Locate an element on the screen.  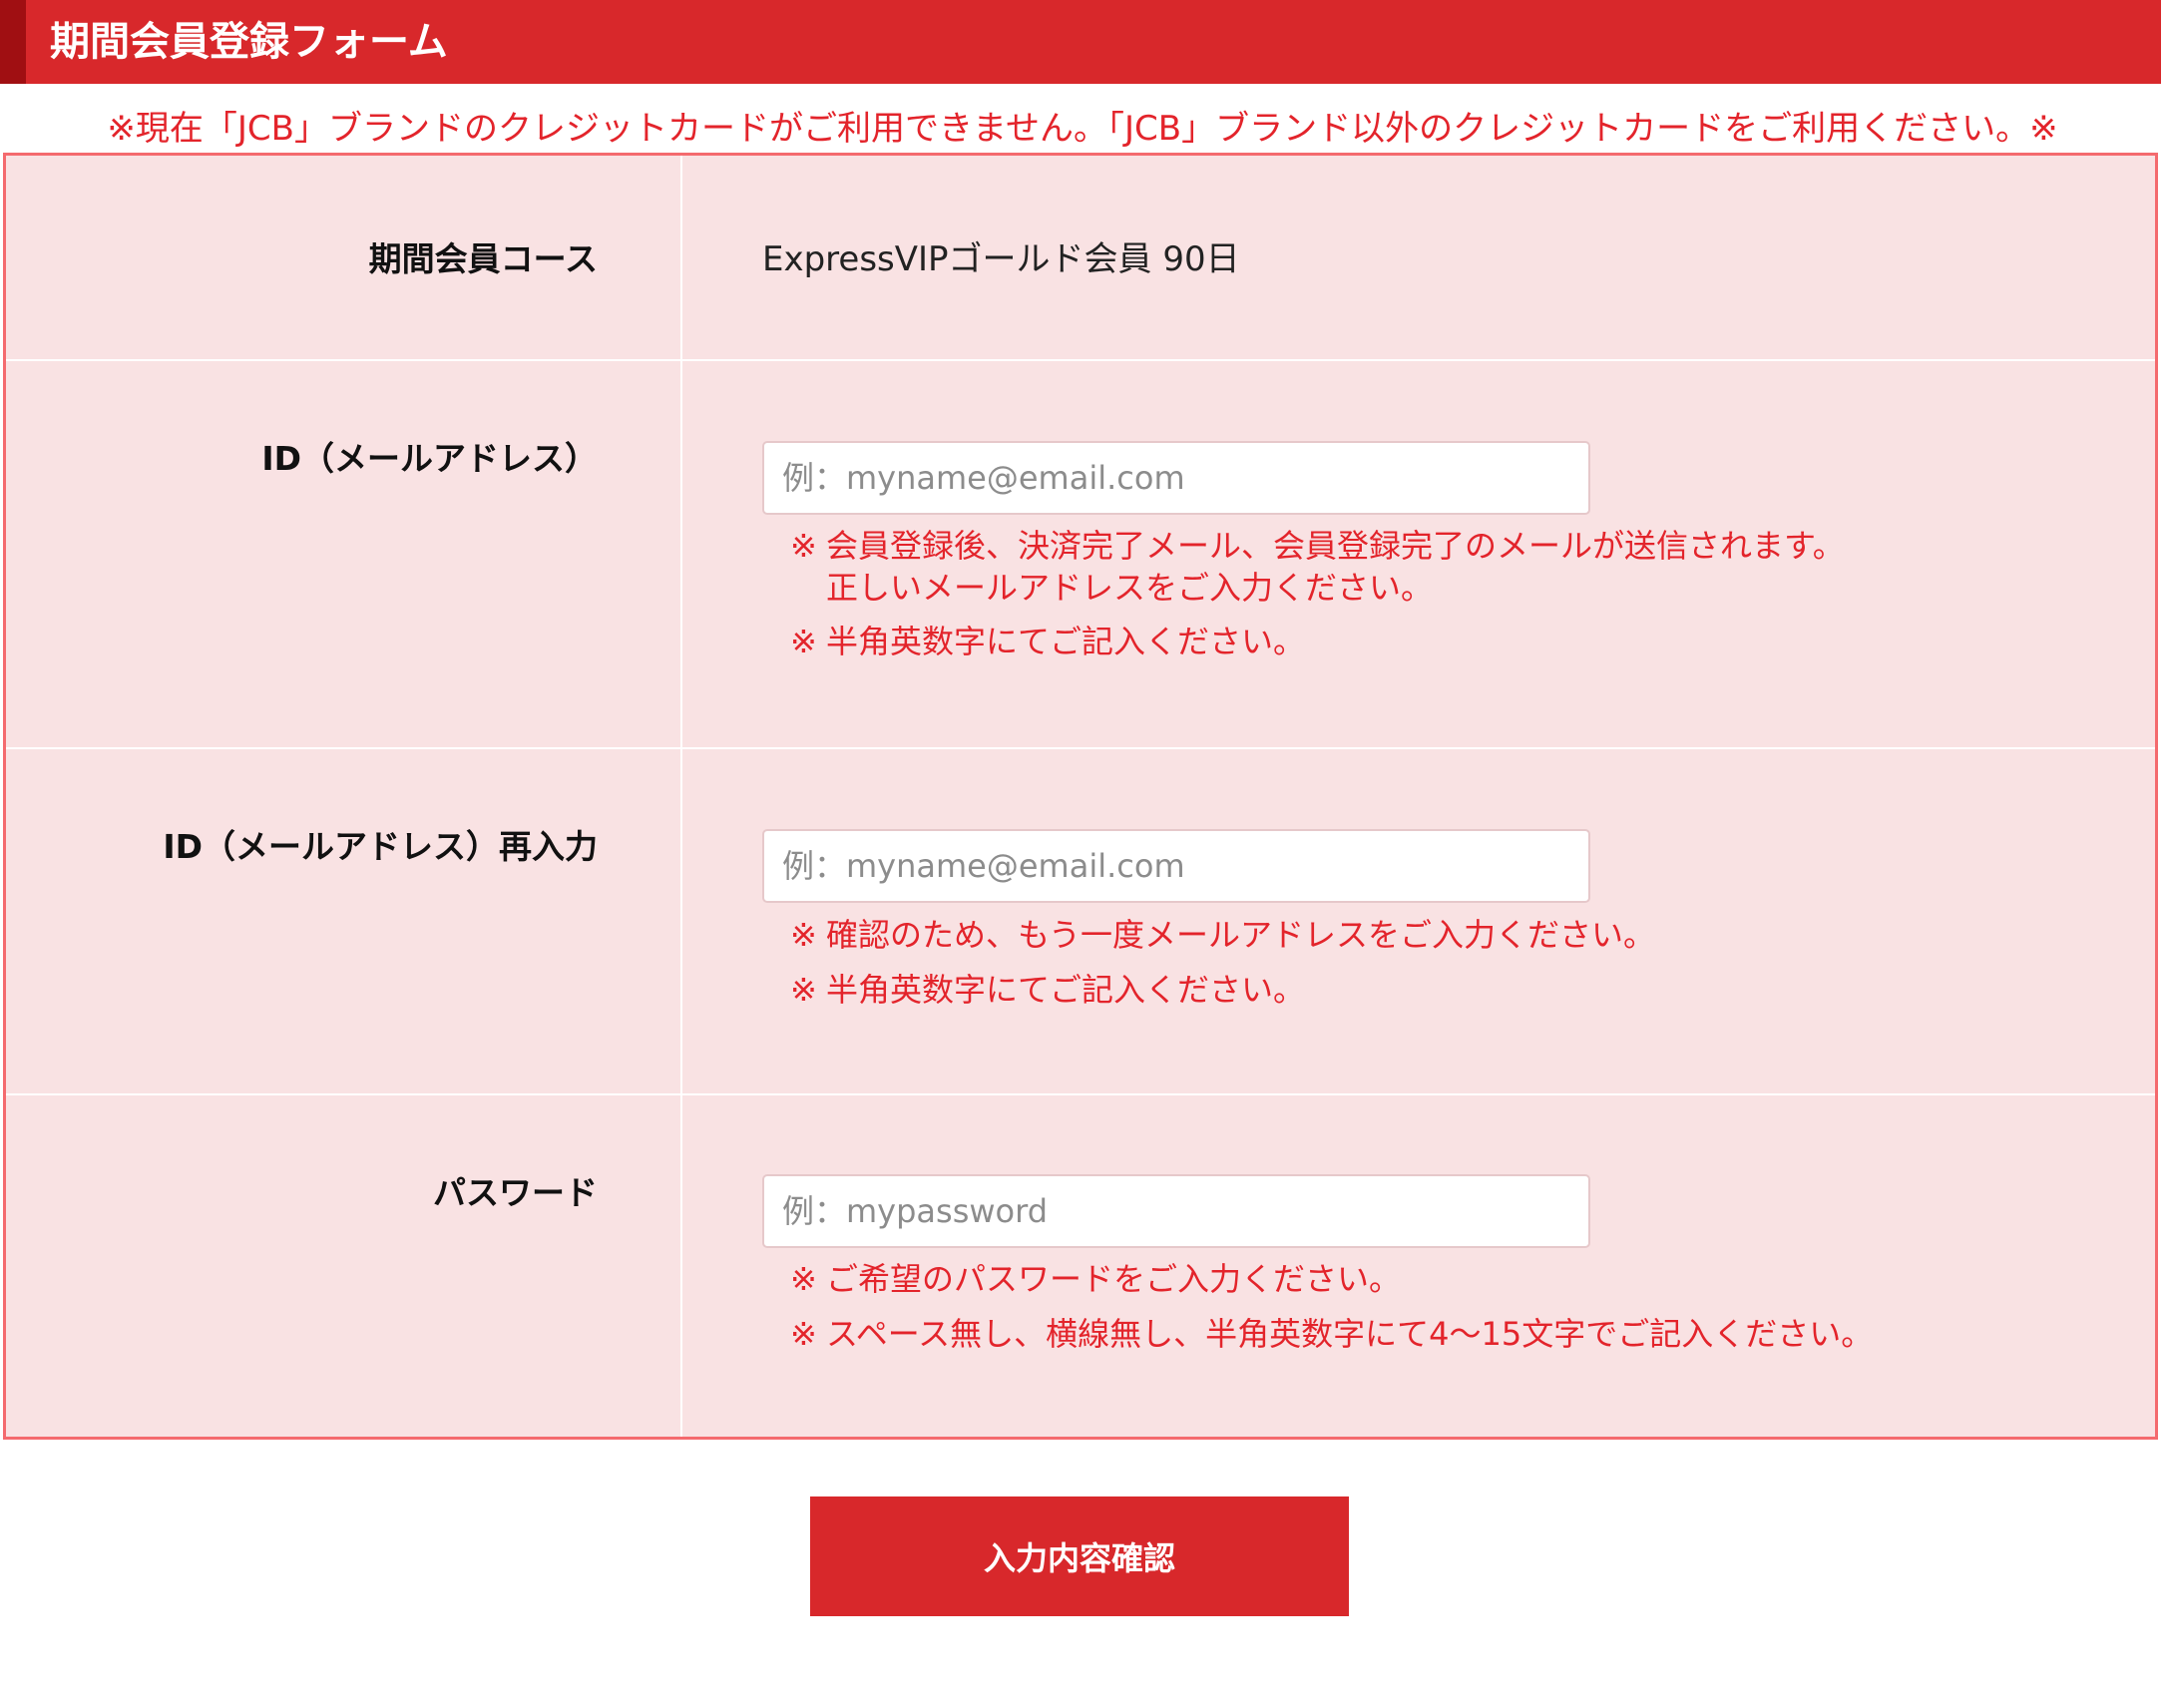
email-confirm-note-1: ※ 確認のため、もう一度メールアドレスをご入力ください。 is located at coordinates (1222, 935).